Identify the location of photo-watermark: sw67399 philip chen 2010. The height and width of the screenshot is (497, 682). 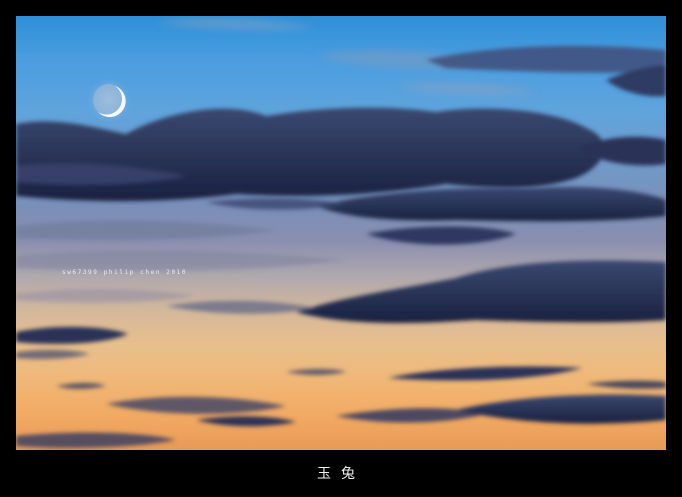
(125, 272).